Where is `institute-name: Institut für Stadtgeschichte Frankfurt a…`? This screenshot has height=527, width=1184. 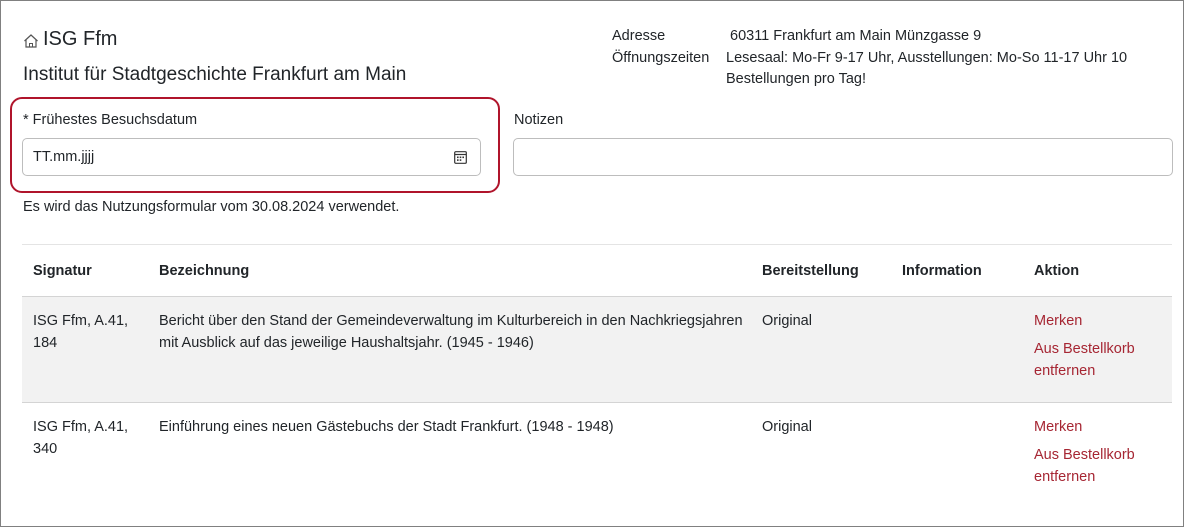
institute-name: Institut für Stadtgeschichte Frankfurt a… is located at coordinates (215, 74).